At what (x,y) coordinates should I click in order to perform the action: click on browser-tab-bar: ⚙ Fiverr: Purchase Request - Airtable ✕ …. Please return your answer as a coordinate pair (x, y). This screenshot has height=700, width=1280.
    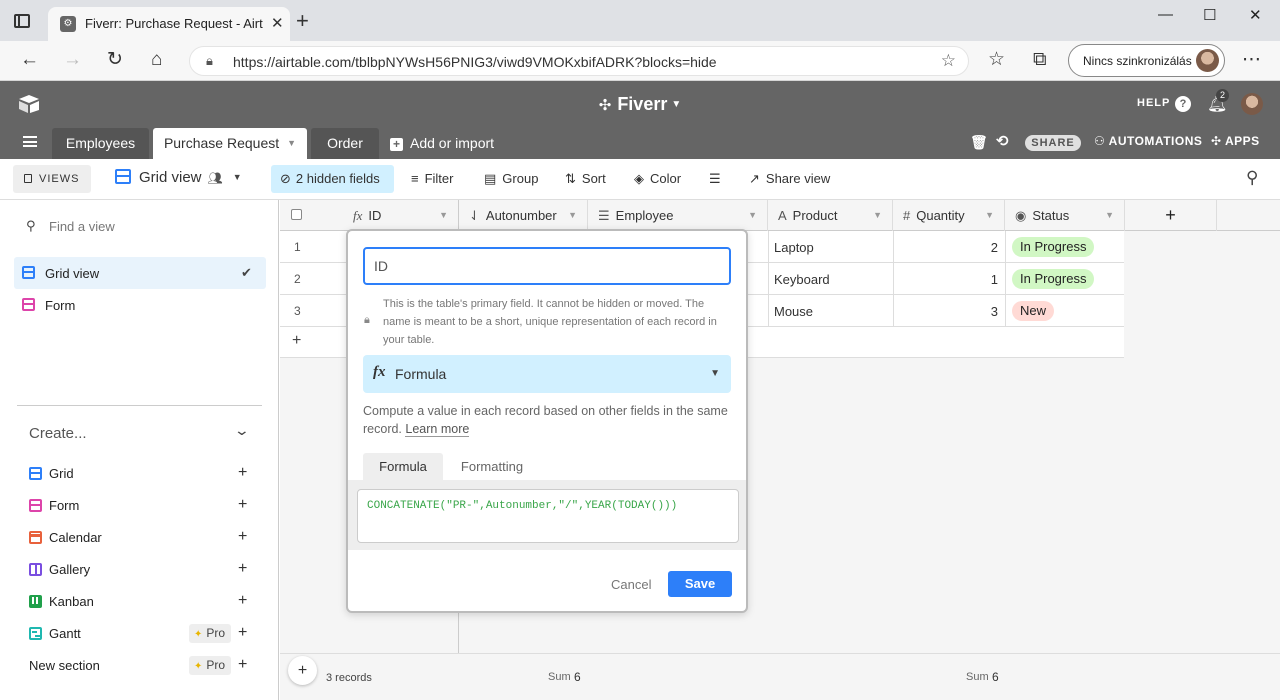
    Looking at the image, I should click on (640, 20).